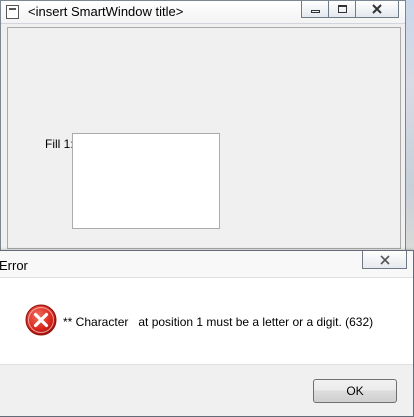 This screenshot has height=417, width=414. I want to click on minimize-icon, so click(315, 11).